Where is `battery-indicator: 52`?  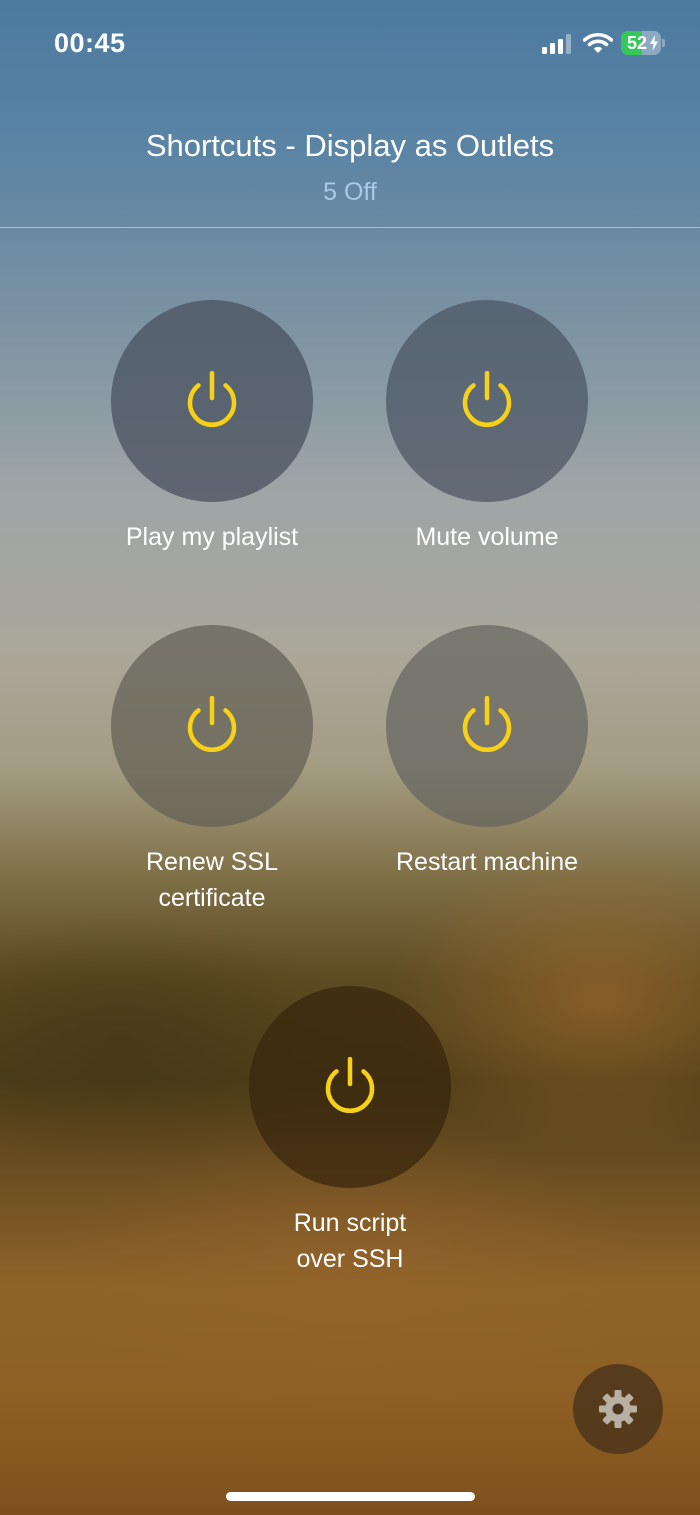
battery-indicator: 52 is located at coordinates (643, 44).